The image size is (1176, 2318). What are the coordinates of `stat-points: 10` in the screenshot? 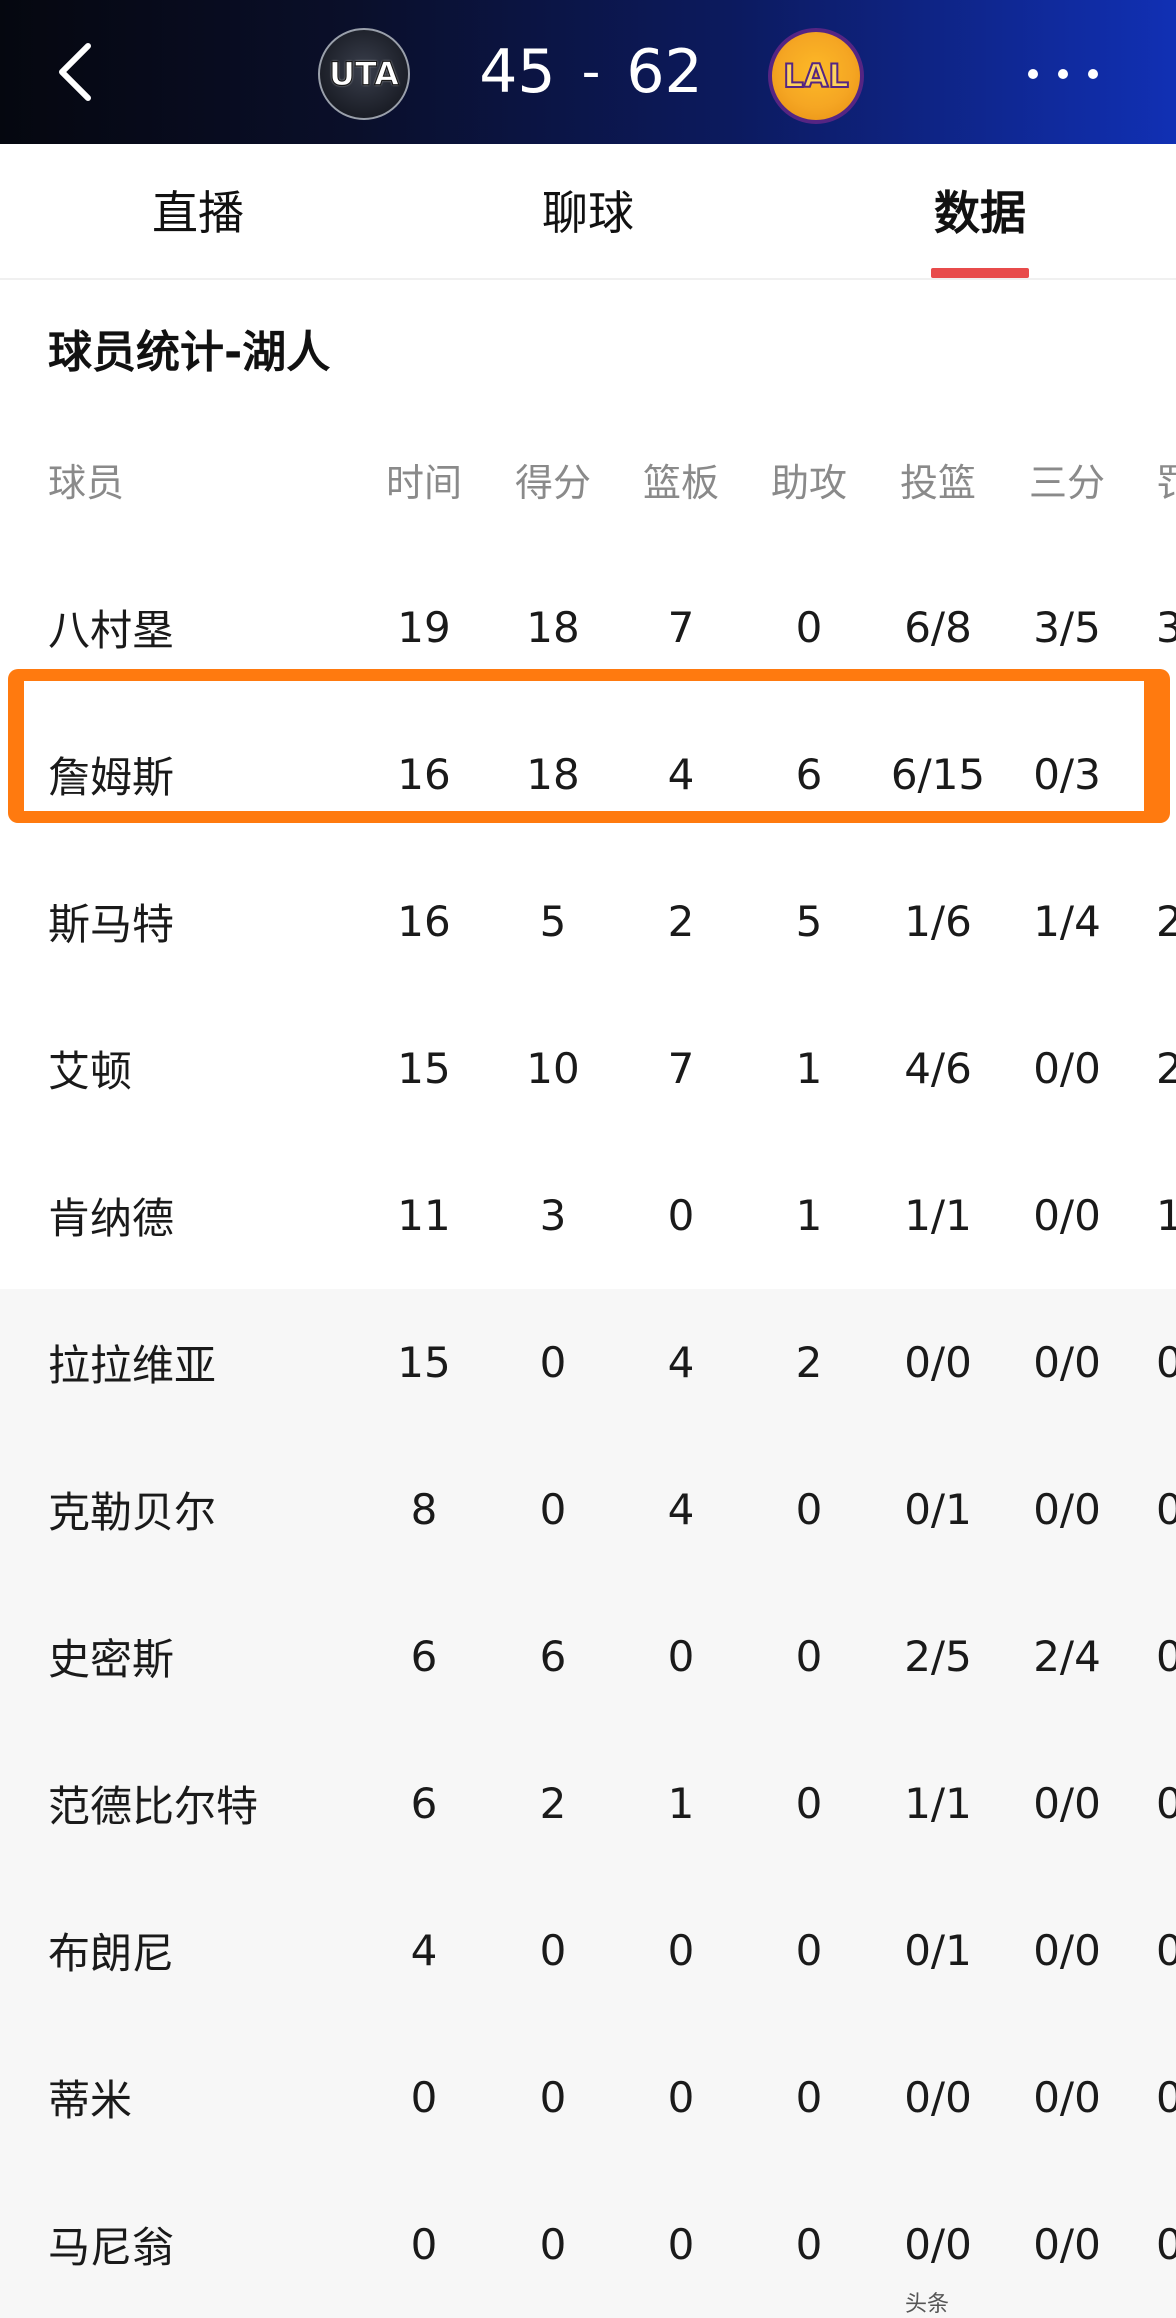 It's located at (553, 1068).